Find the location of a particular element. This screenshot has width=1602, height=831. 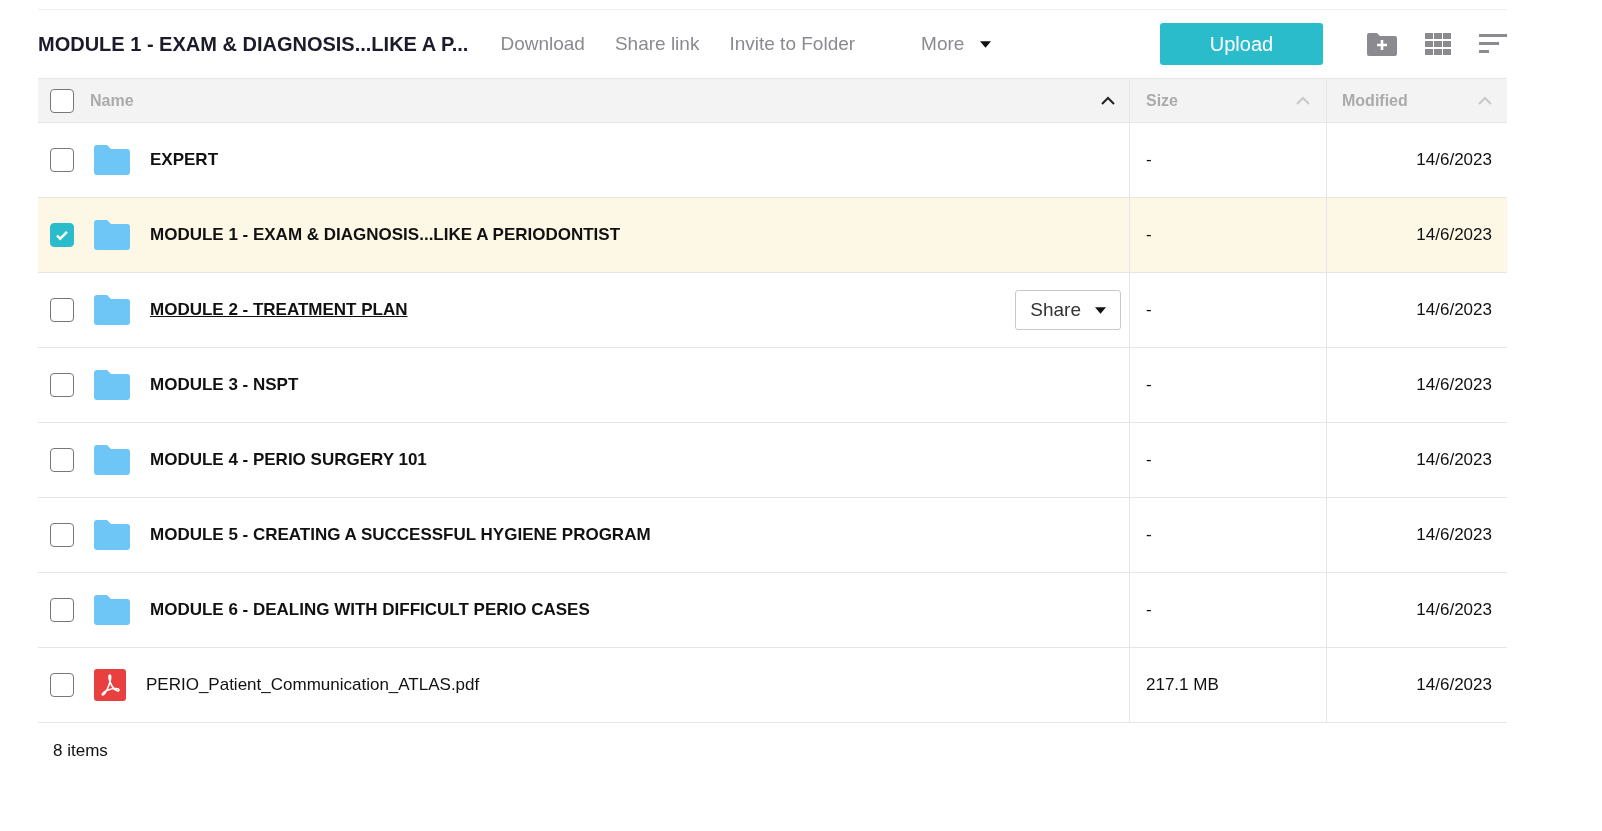

table-row: MODULE 5 - CREATING A SUCCESSFUL HYGIENE PROGRAM - 14/6/2023 is located at coordinates (772, 535).